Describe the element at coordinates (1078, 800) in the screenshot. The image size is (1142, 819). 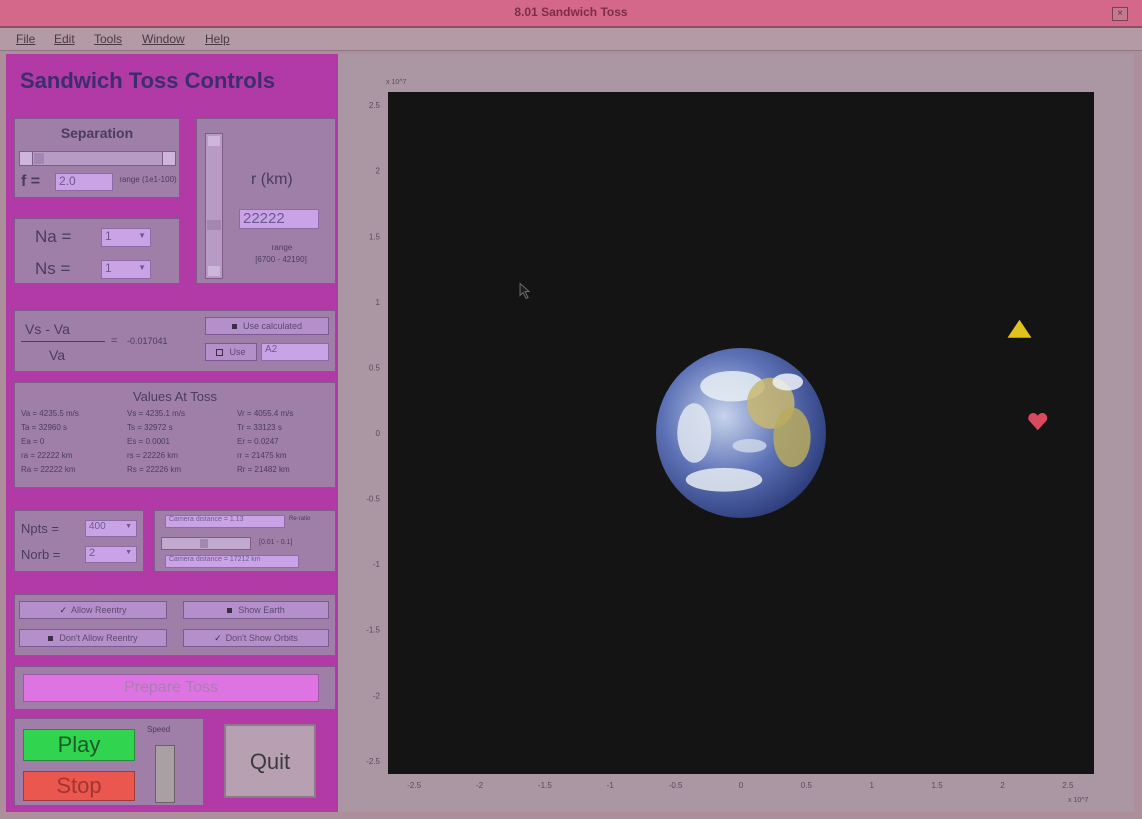
I see `x-axis-exponent: x 10^7` at that location.